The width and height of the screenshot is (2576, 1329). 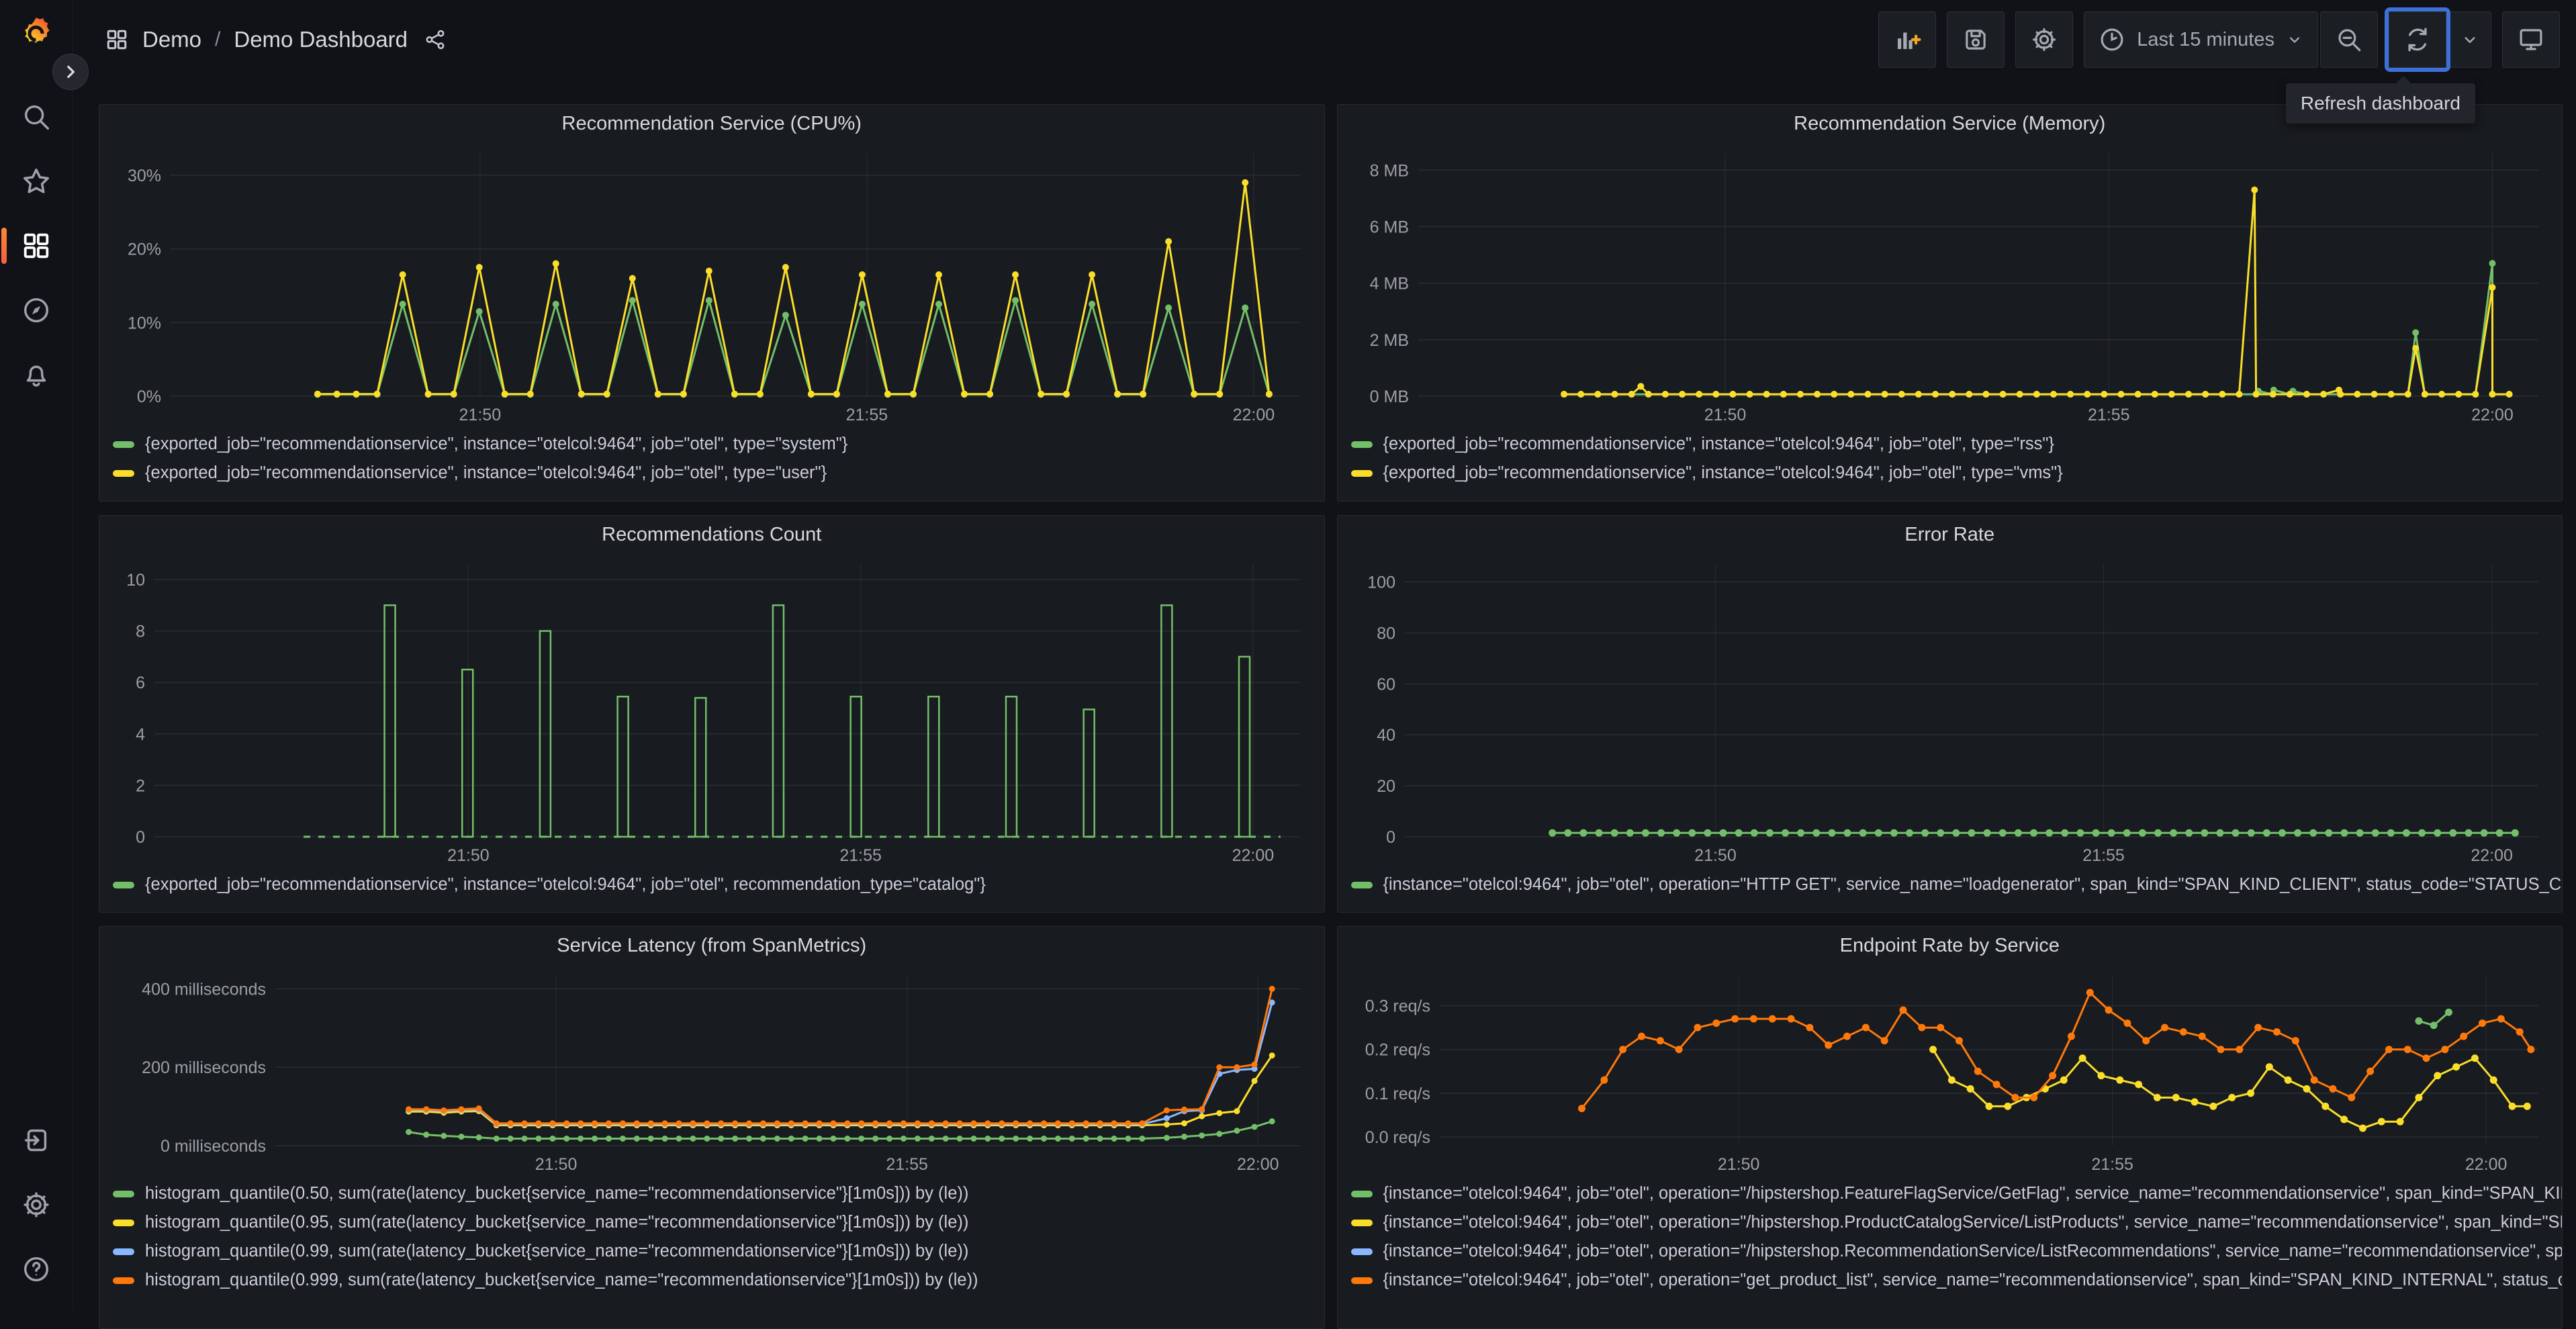 I want to click on svg-text: 8, so click(x=140, y=632).